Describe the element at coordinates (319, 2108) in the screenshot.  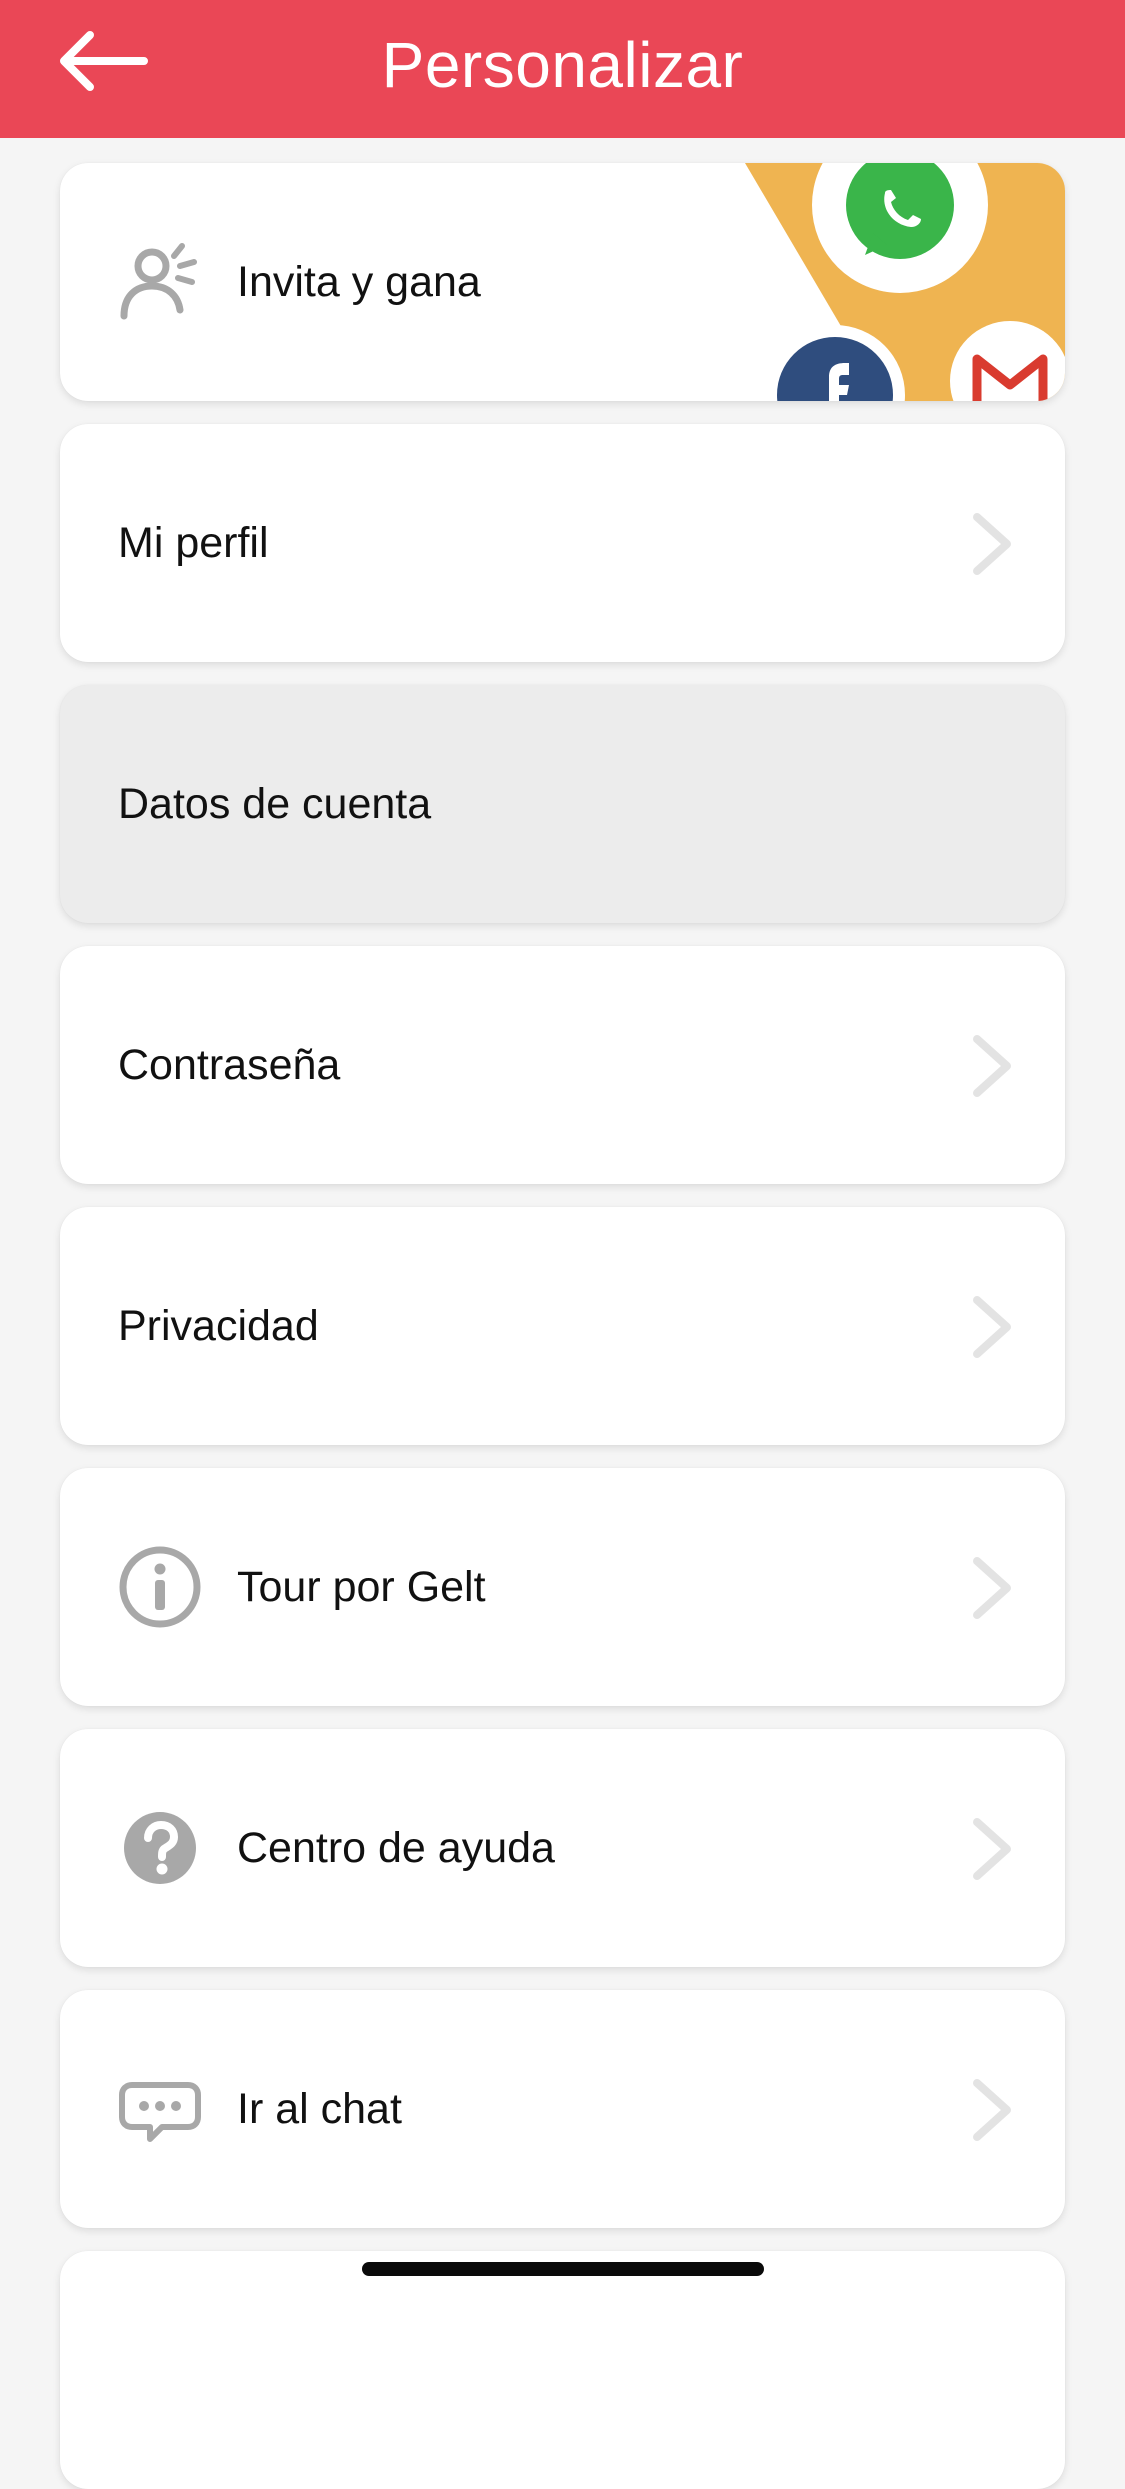
I see `menu-item-label: Ir al chat` at that location.